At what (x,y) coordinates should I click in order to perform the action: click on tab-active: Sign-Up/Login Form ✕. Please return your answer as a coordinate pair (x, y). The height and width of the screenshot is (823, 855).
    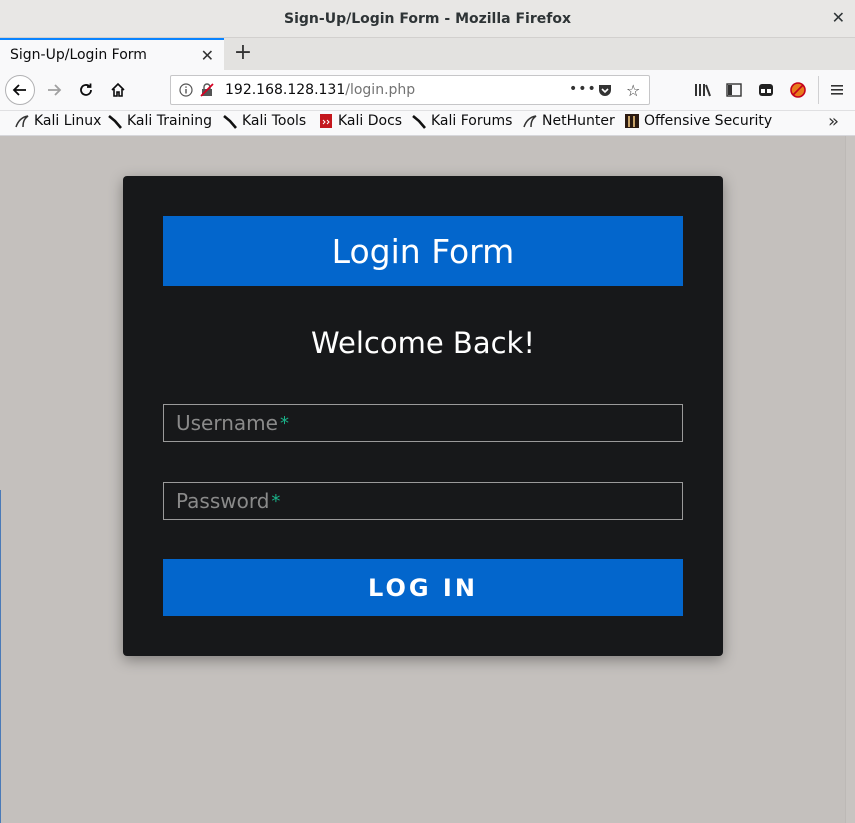
    Looking at the image, I should click on (112, 54).